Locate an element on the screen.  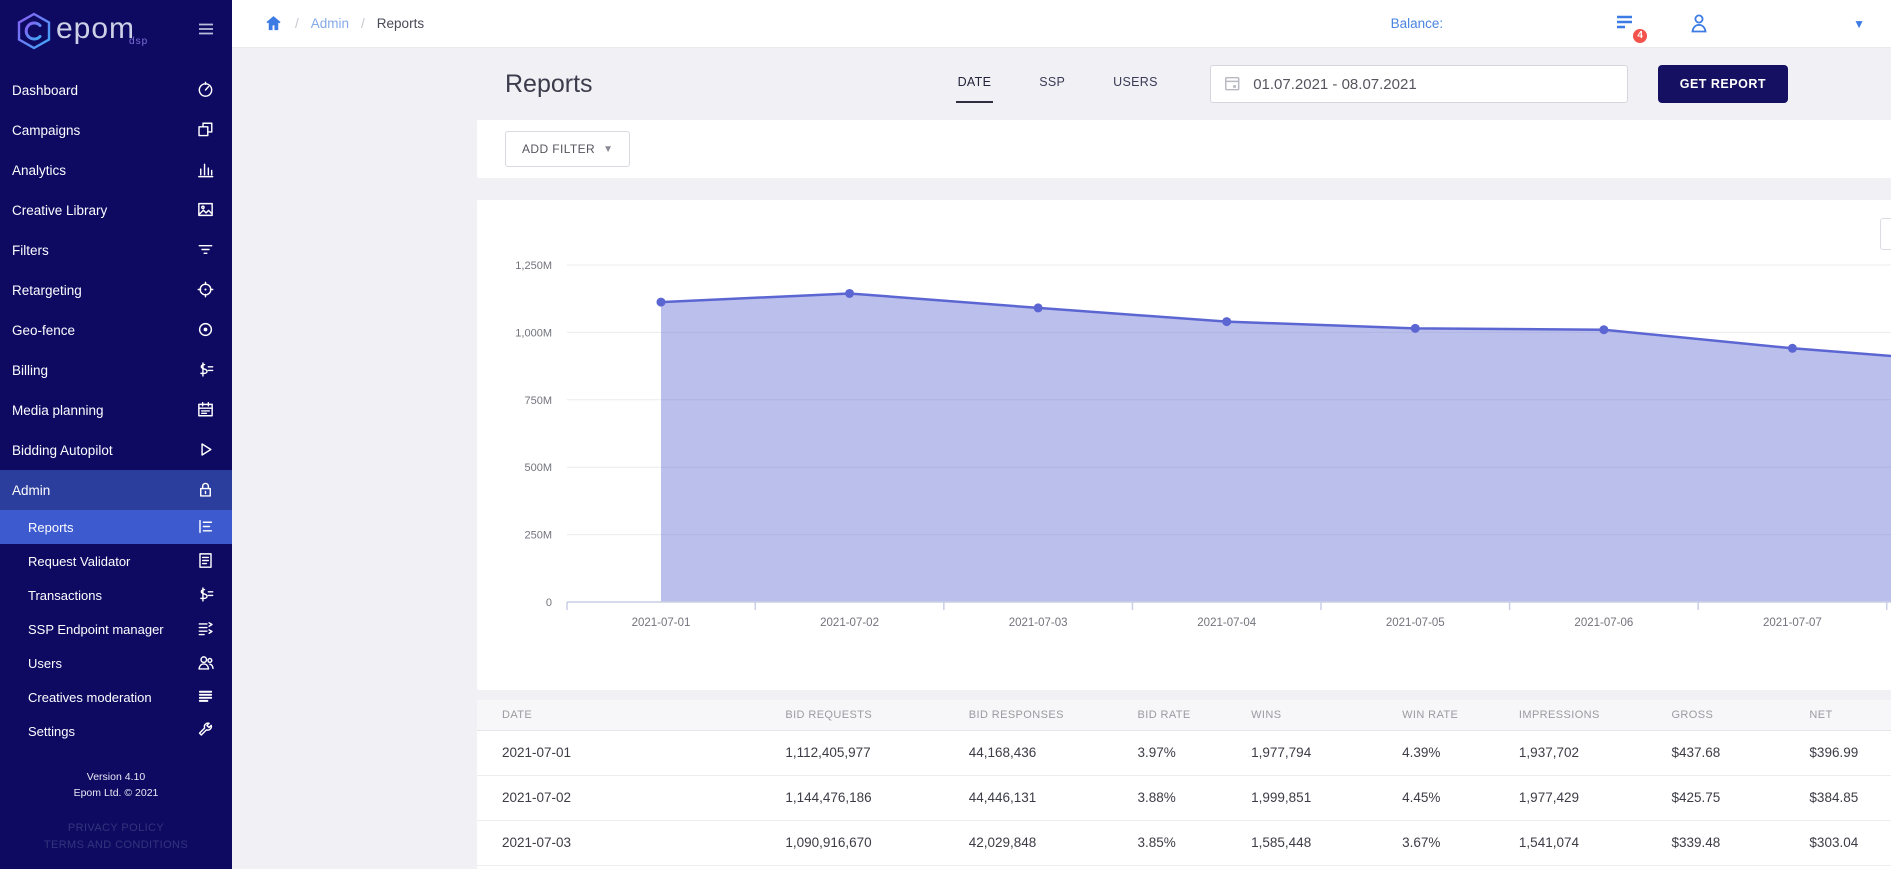
report-list-icon is located at coordinates (206, 527).